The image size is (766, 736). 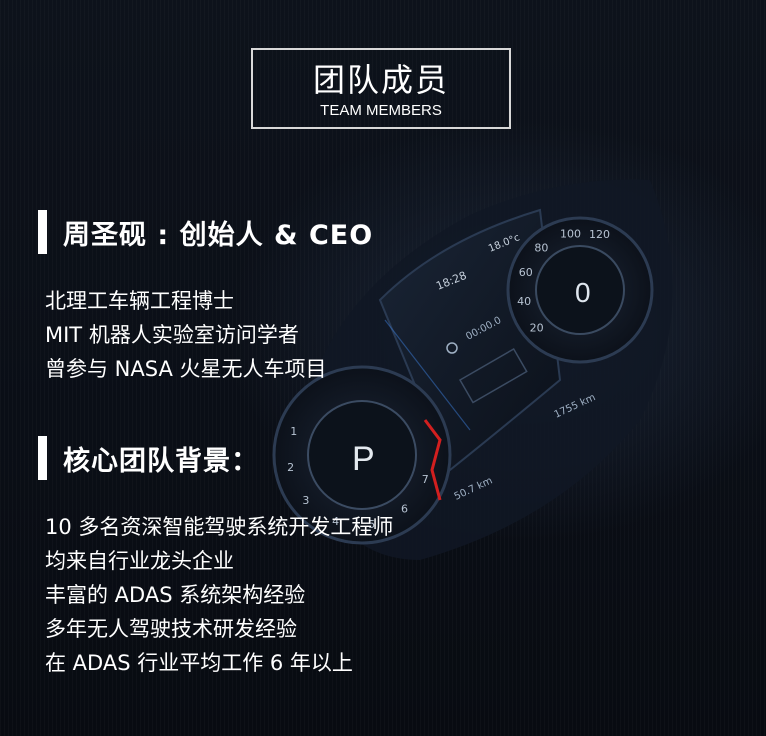 What do you see at coordinates (599, 234) in the screenshot?
I see `dial-tick-label: 120` at bounding box center [599, 234].